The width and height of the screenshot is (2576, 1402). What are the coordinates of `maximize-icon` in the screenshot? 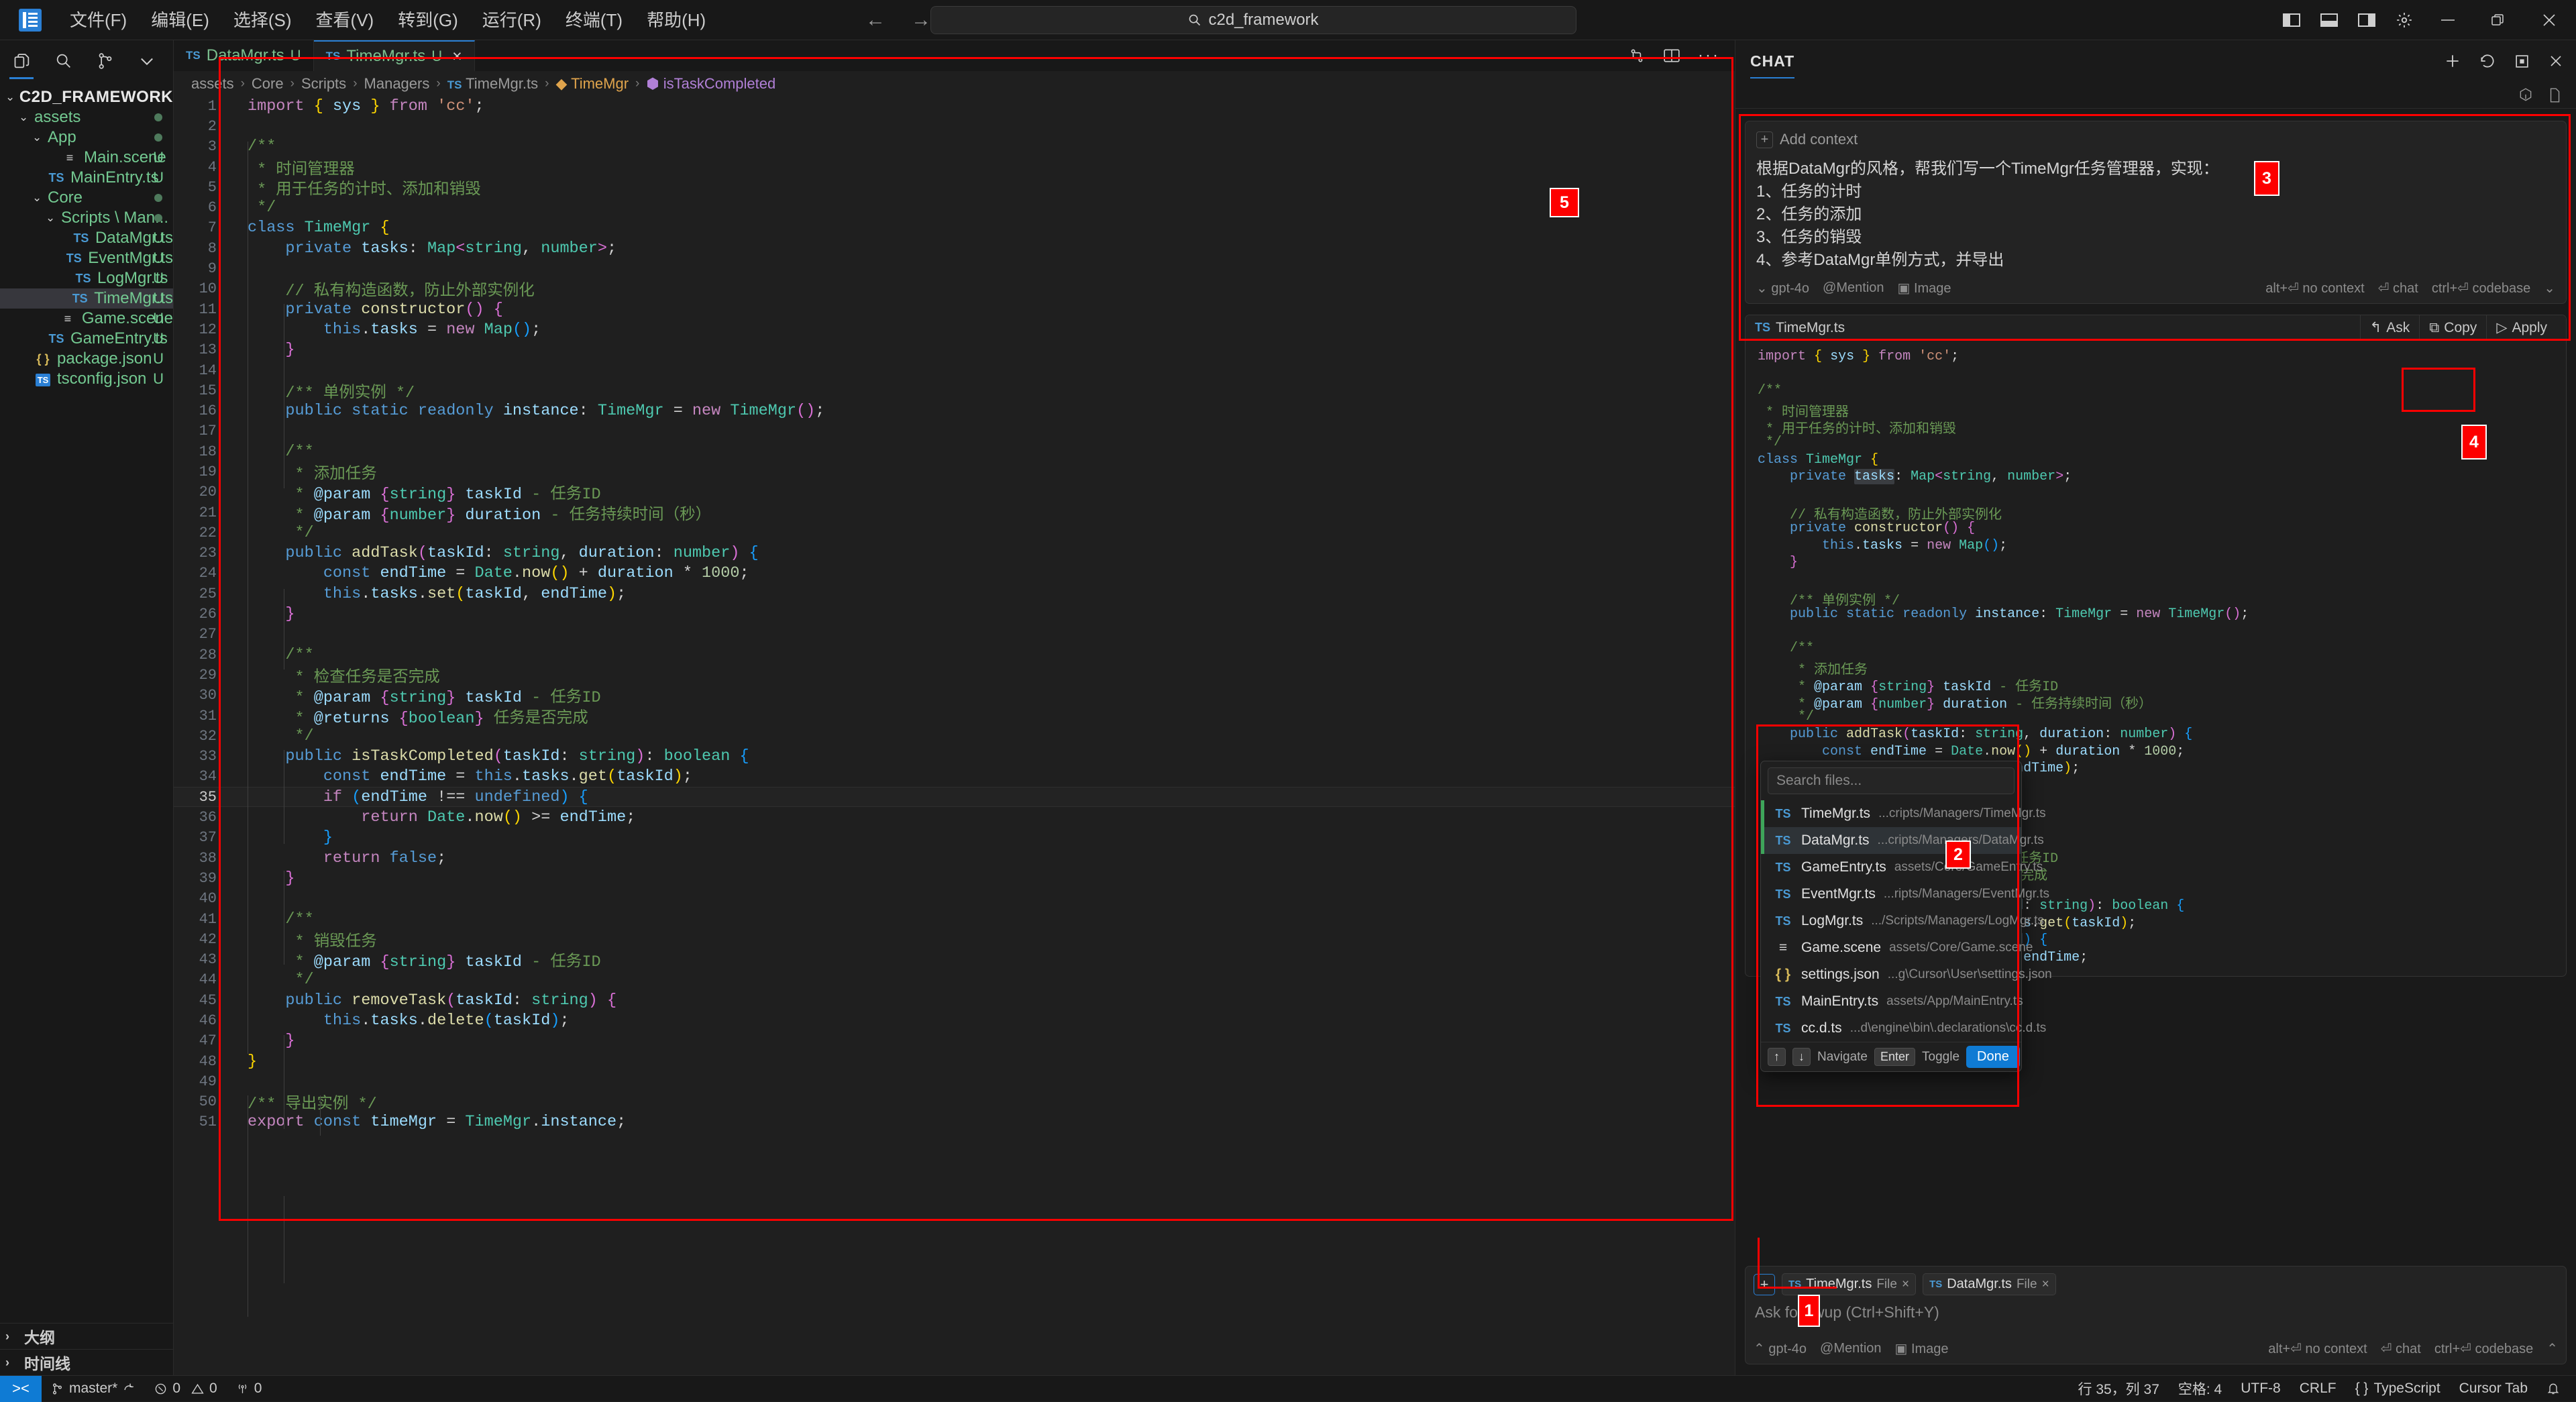 It's located at (2522, 62).